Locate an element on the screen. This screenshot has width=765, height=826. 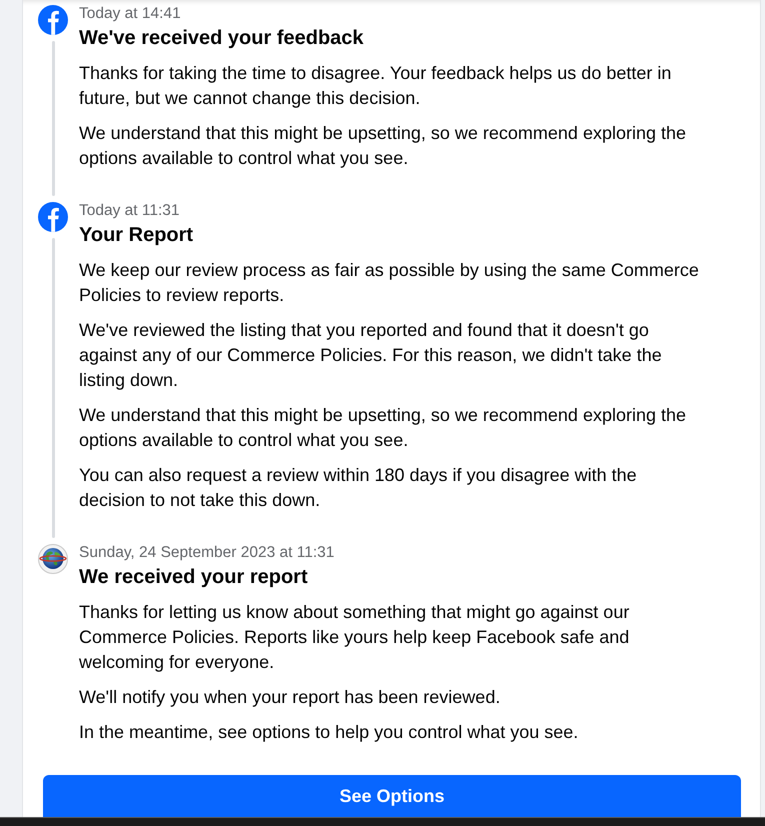
timestamp: Today at 11:31 is located at coordinates (130, 211).